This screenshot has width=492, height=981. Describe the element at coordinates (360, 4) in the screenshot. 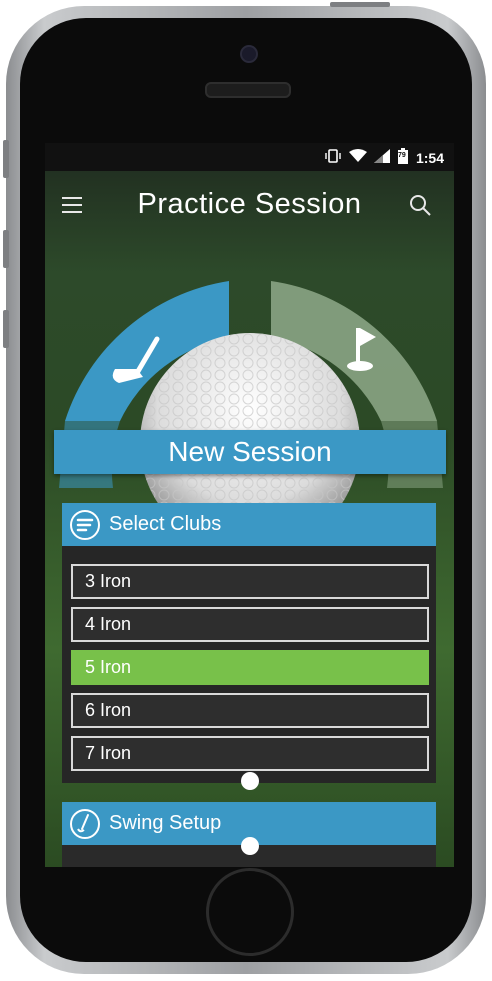

I see `power-button` at that location.